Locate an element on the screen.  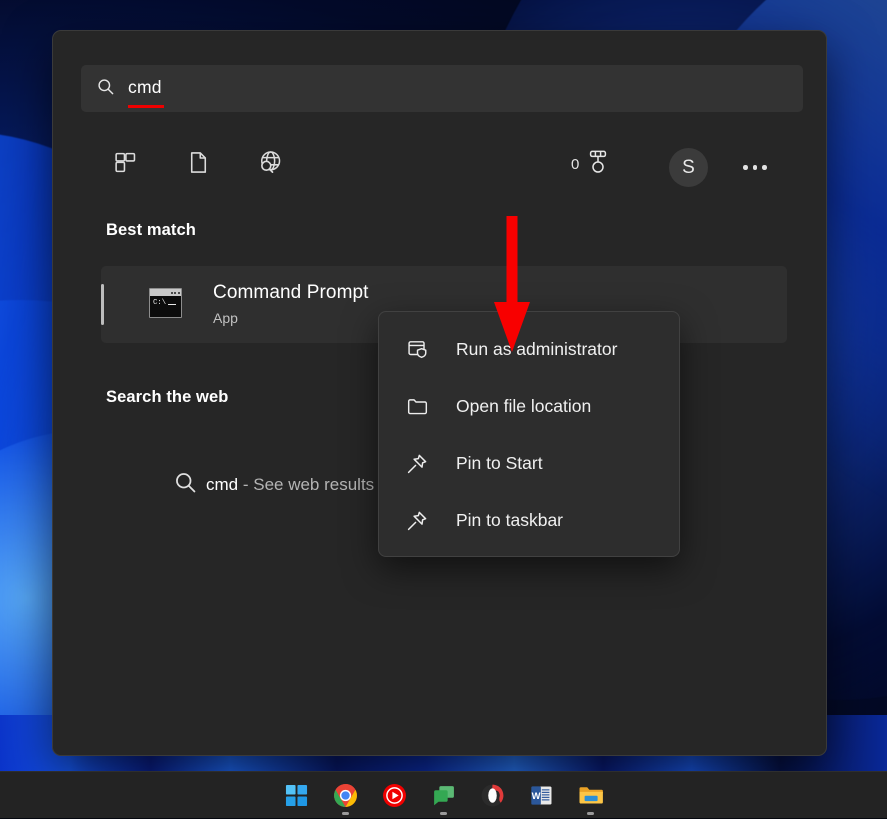
menu-item-pin-to-start: Pin to Start is located at coordinates (529, 463).